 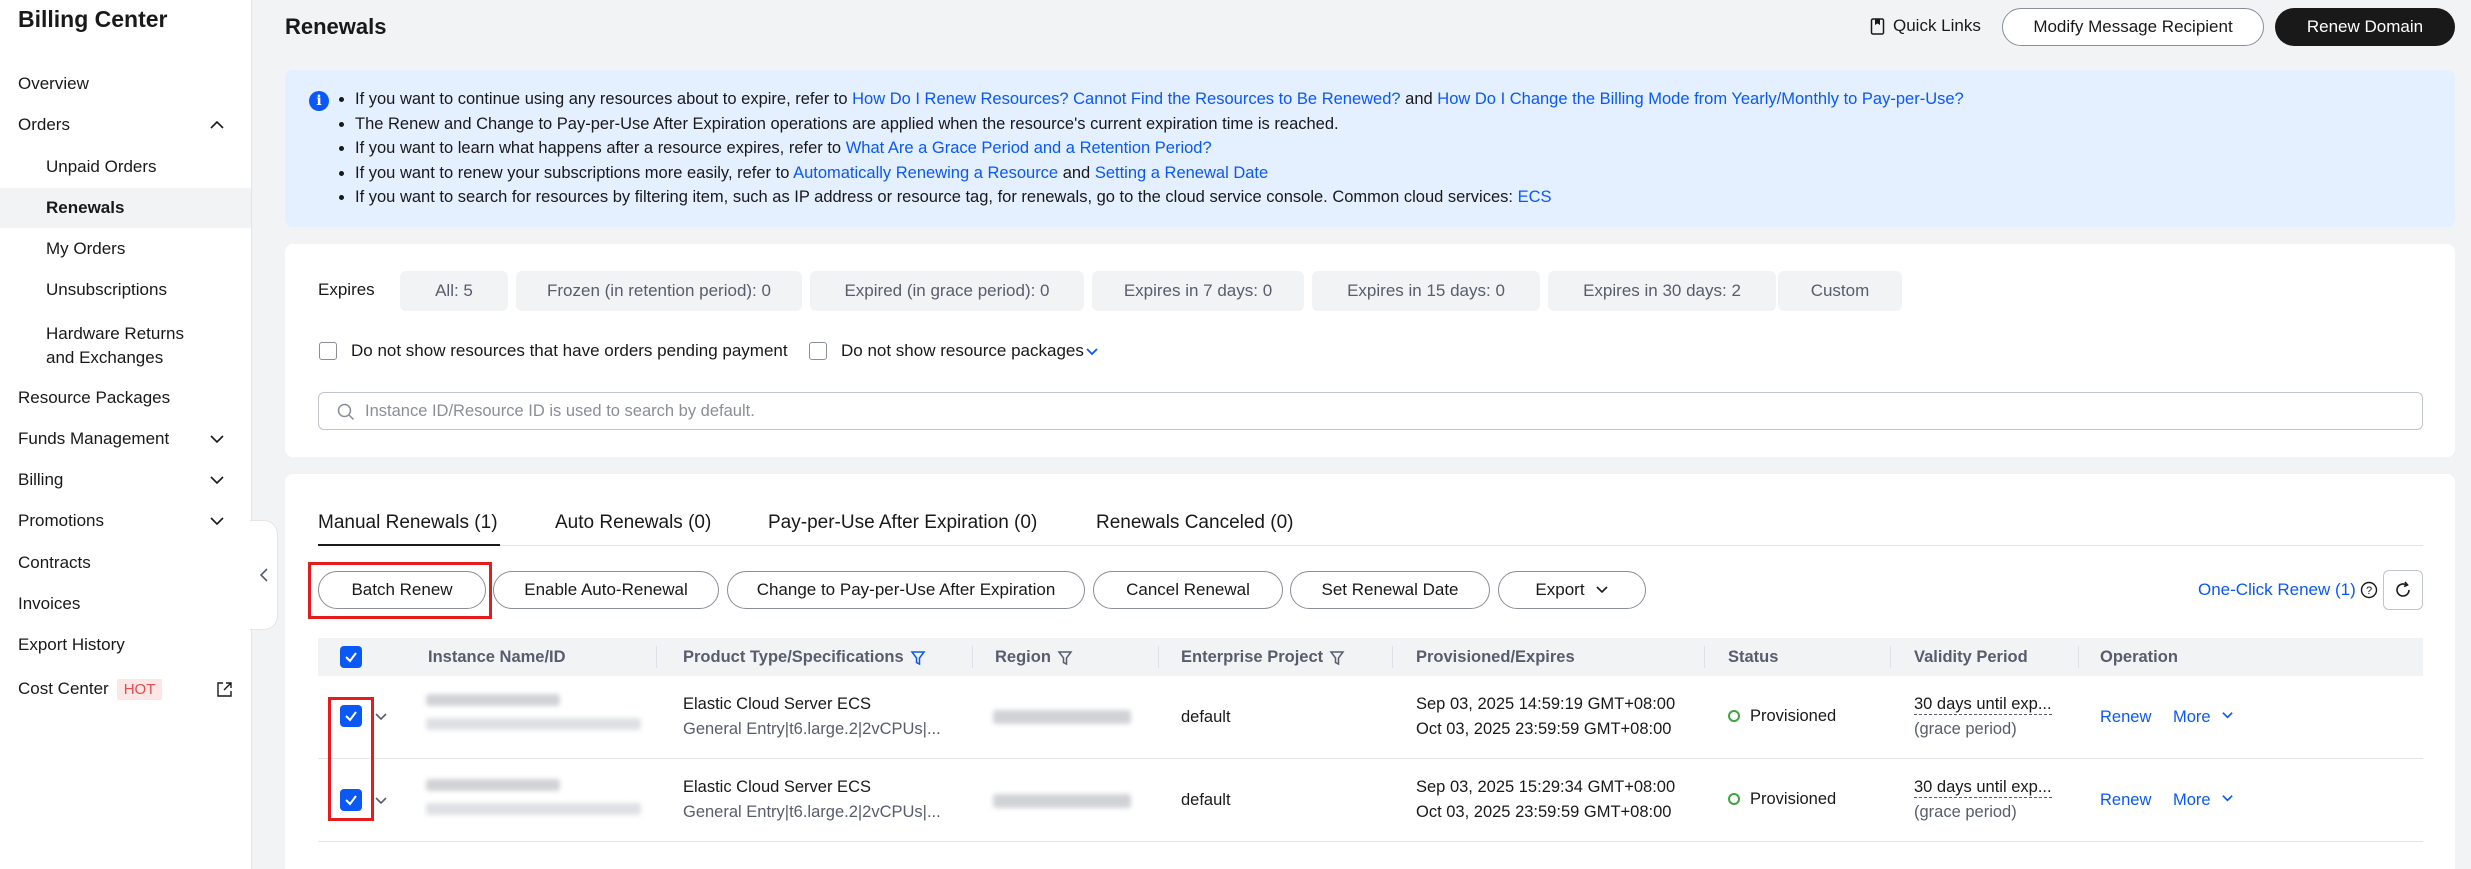 What do you see at coordinates (336, 26) in the screenshot?
I see `page-title: Renewals` at bounding box center [336, 26].